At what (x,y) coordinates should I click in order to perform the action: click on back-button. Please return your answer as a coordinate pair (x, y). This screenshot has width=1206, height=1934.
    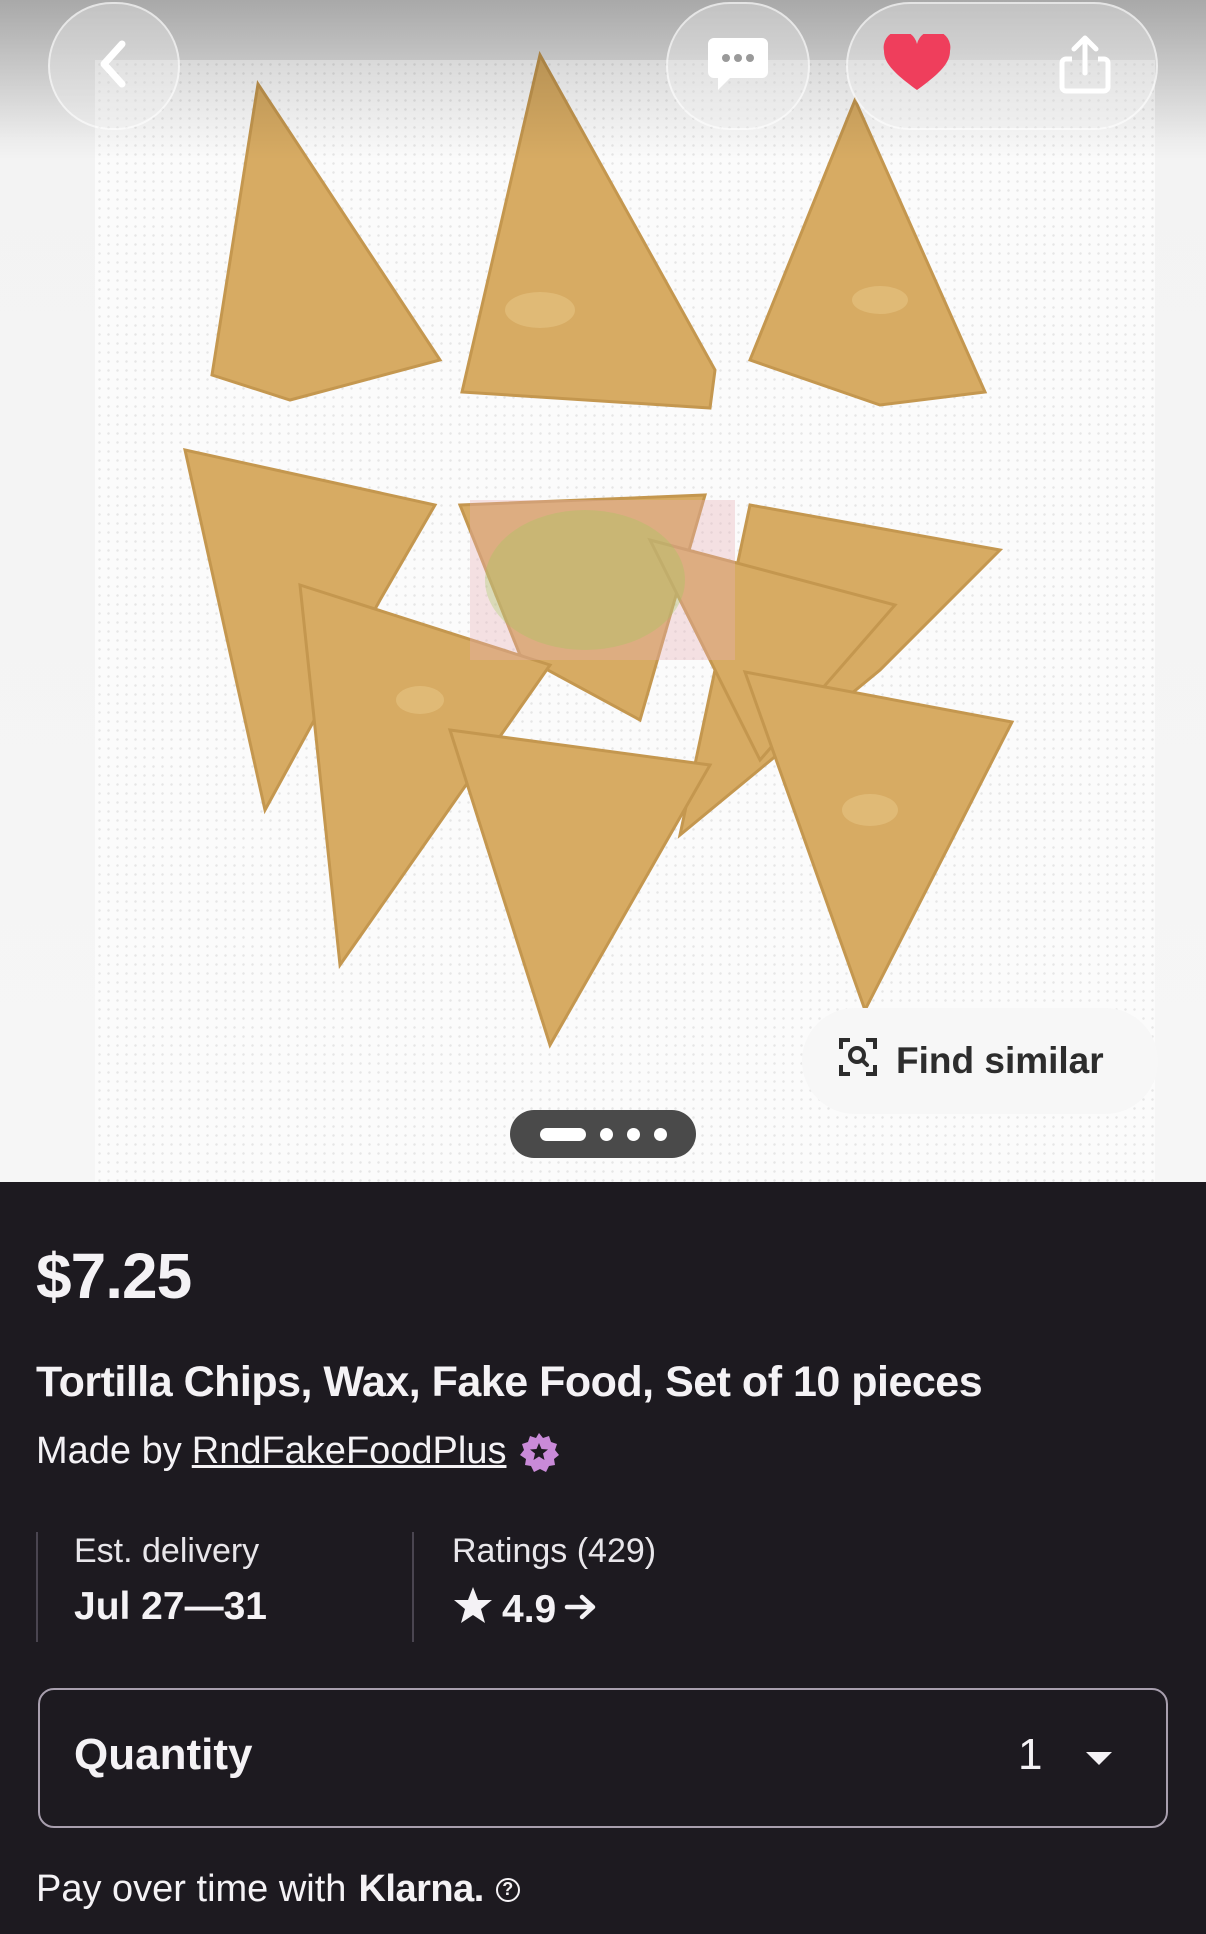
    Looking at the image, I should click on (114, 66).